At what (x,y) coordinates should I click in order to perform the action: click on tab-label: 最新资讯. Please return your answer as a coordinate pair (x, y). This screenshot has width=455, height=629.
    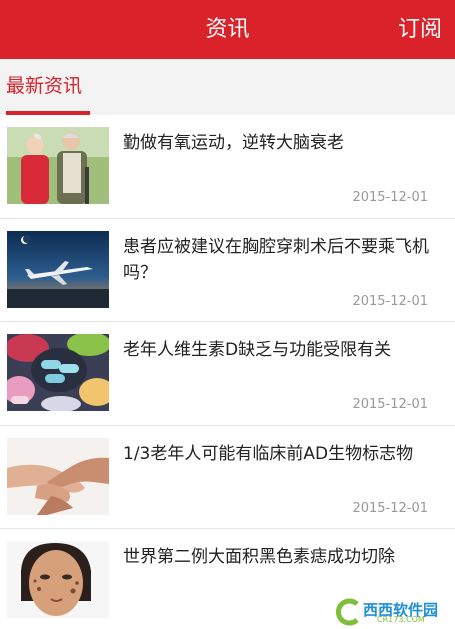
    Looking at the image, I should click on (44, 86).